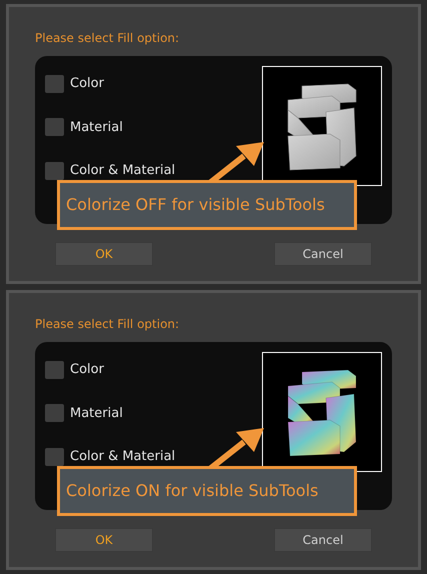 This screenshot has height=574, width=427. Describe the element at coordinates (207, 205) in the screenshot. I see `callout-text: Colorize OFF for visible SubTools` at that location.